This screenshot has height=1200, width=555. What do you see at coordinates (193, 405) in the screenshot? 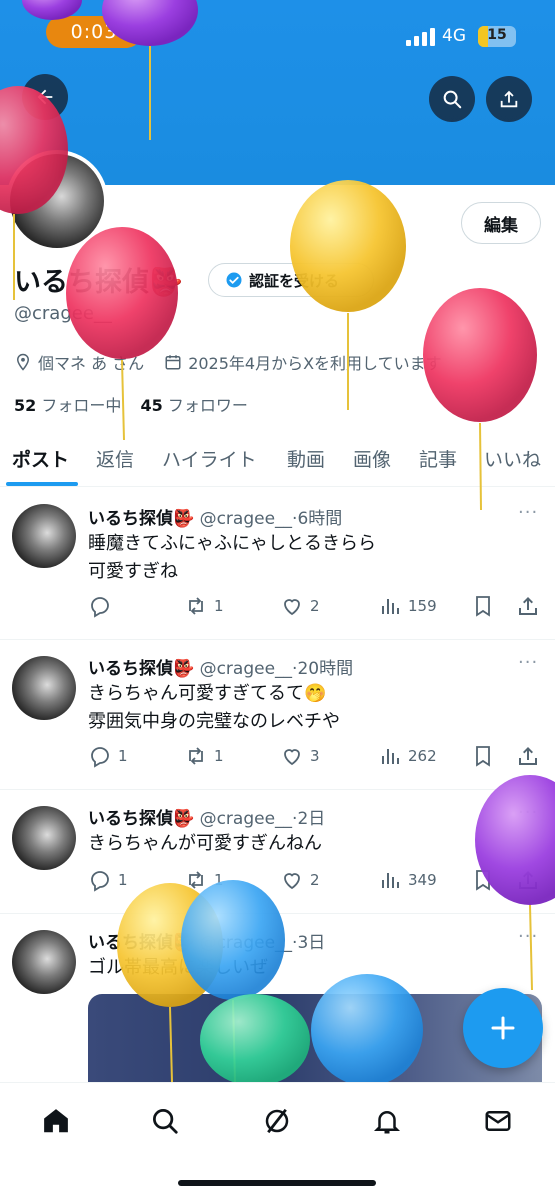
I see `followers-link: 45 フォロワー` at bounding box center [193, 405].